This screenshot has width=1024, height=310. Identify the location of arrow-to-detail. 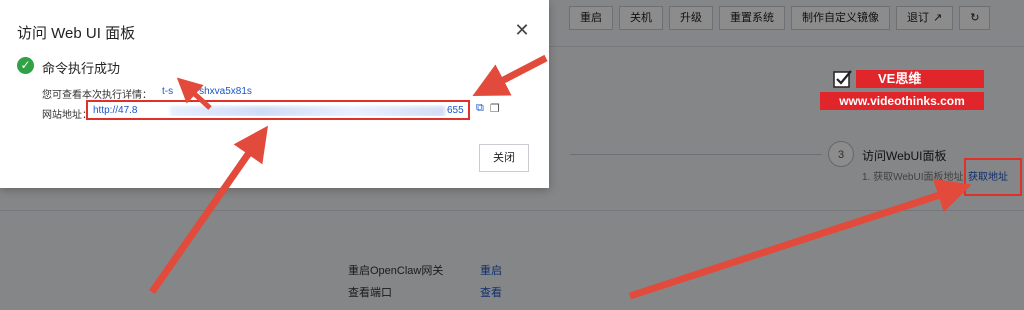
(194, 93).